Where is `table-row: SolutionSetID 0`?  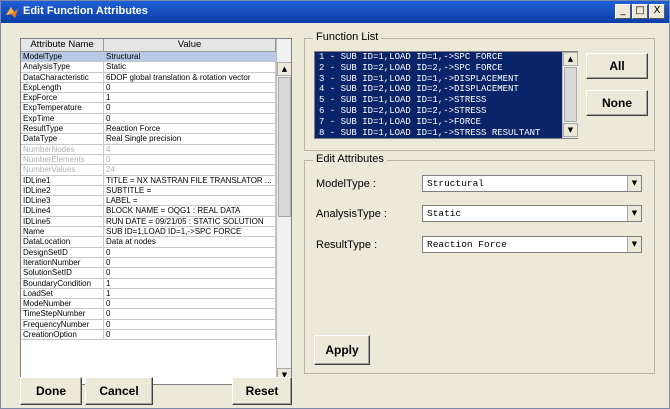 table-row: SolutionSetID 0 is located at coordinates (148, 273).